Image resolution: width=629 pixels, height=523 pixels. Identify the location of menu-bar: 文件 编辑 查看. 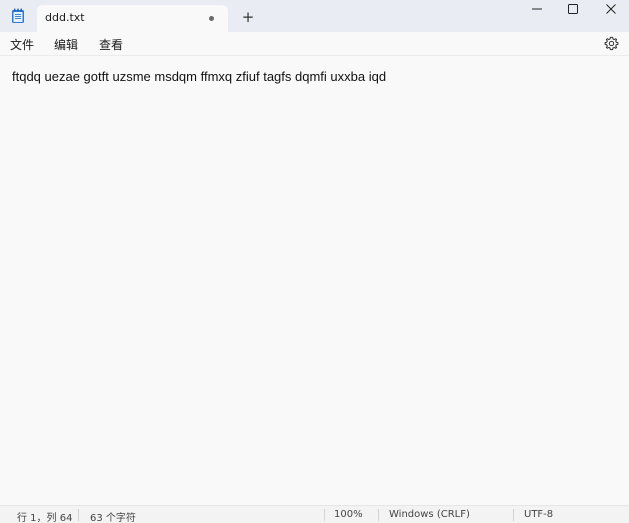
(314, 44).